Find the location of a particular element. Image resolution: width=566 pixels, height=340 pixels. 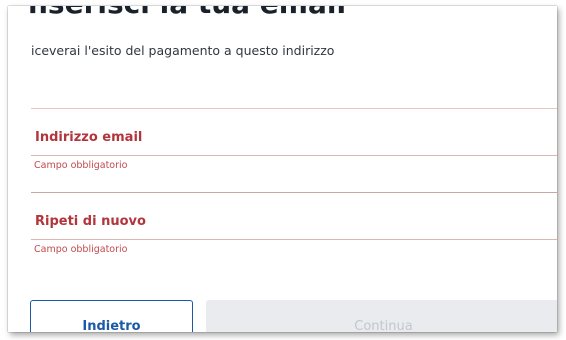

repeat-email-field-label: Ripeti di nuovo is located at coordinates (90, 221).